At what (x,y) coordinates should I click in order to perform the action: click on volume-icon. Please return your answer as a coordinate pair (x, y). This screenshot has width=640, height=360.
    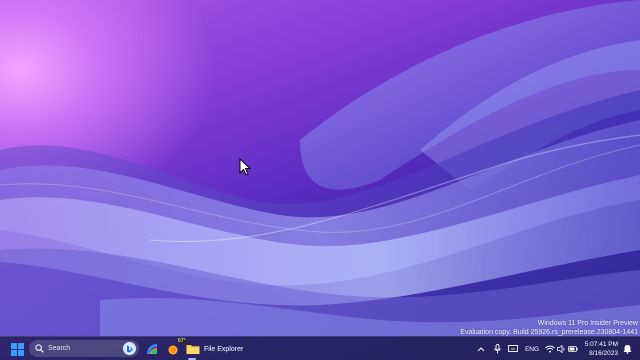
    Looking at the image, I should click on (560, 349).